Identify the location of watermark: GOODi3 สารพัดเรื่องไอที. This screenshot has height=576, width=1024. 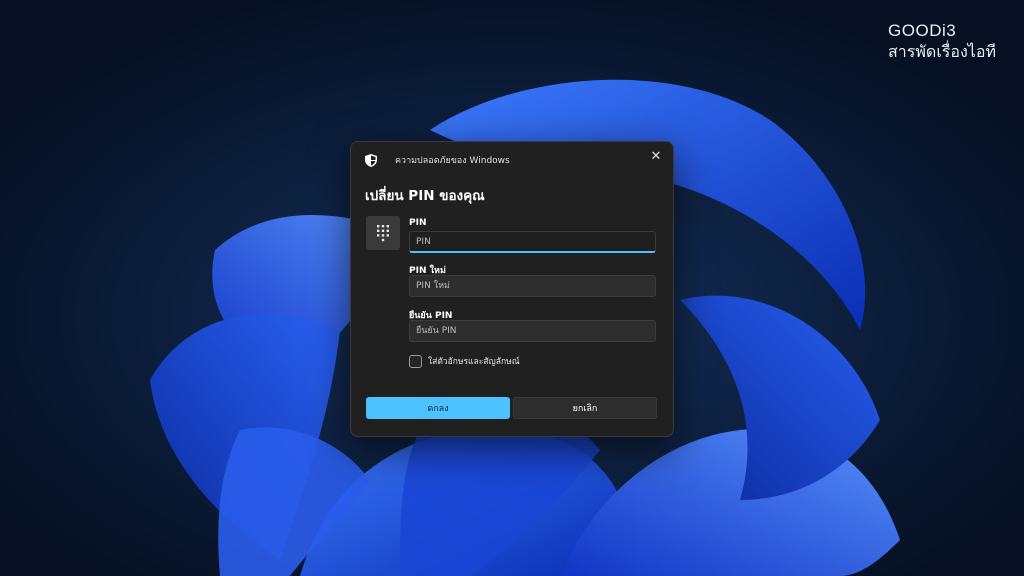
(942, 42).